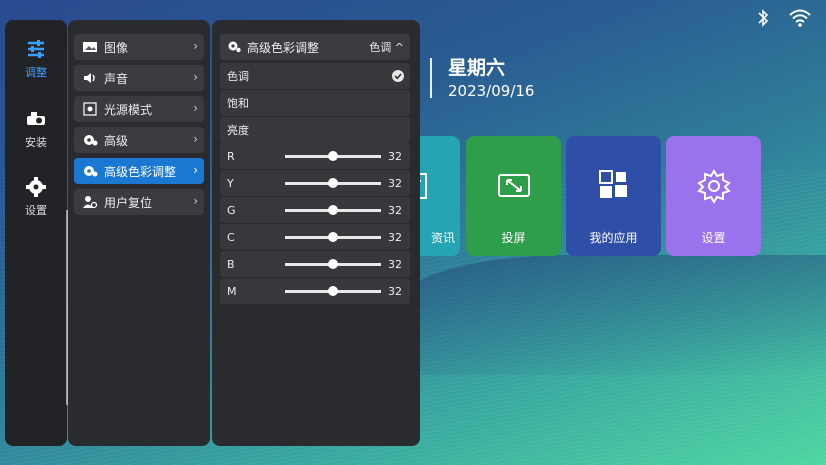  I want to click on menu-item-advanced: 高级 ›, so click(139, 140).